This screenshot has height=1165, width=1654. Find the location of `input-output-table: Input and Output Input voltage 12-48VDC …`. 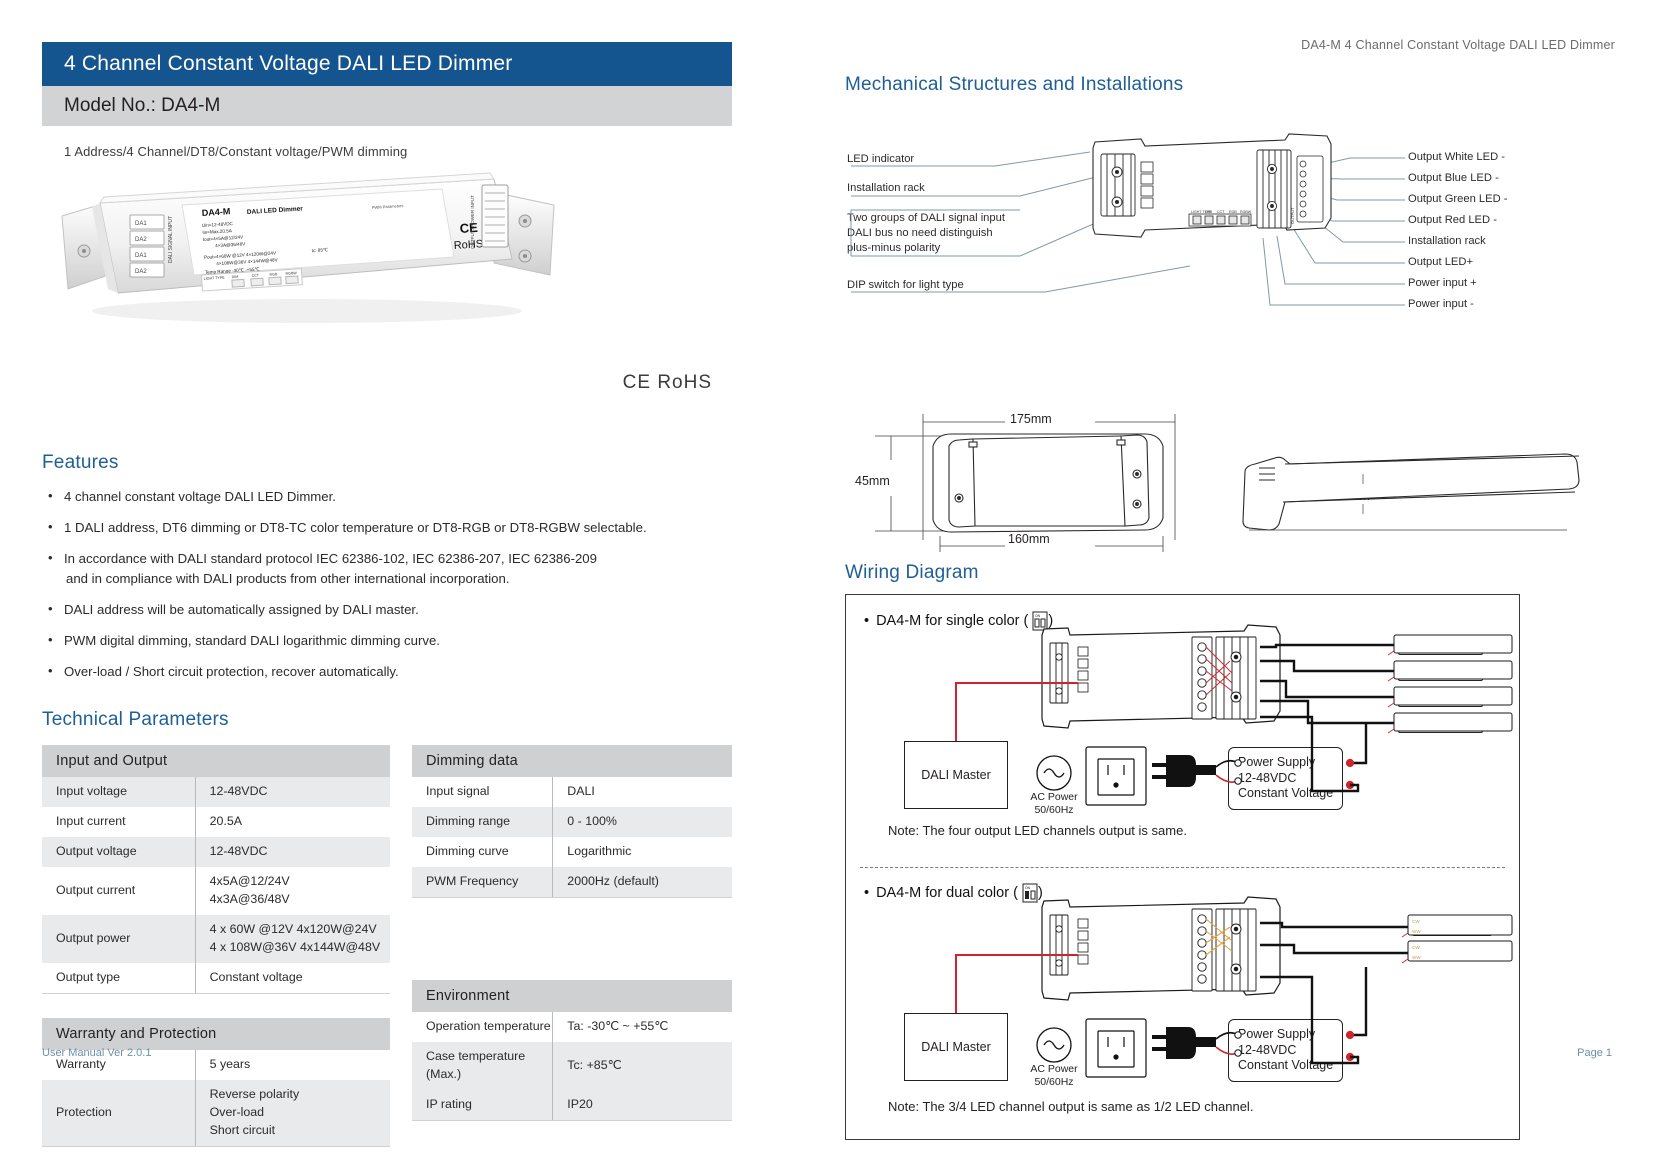

input-output-table: Input and Output Input voltage 12-48VDC … is located at coordinates (216, 869).